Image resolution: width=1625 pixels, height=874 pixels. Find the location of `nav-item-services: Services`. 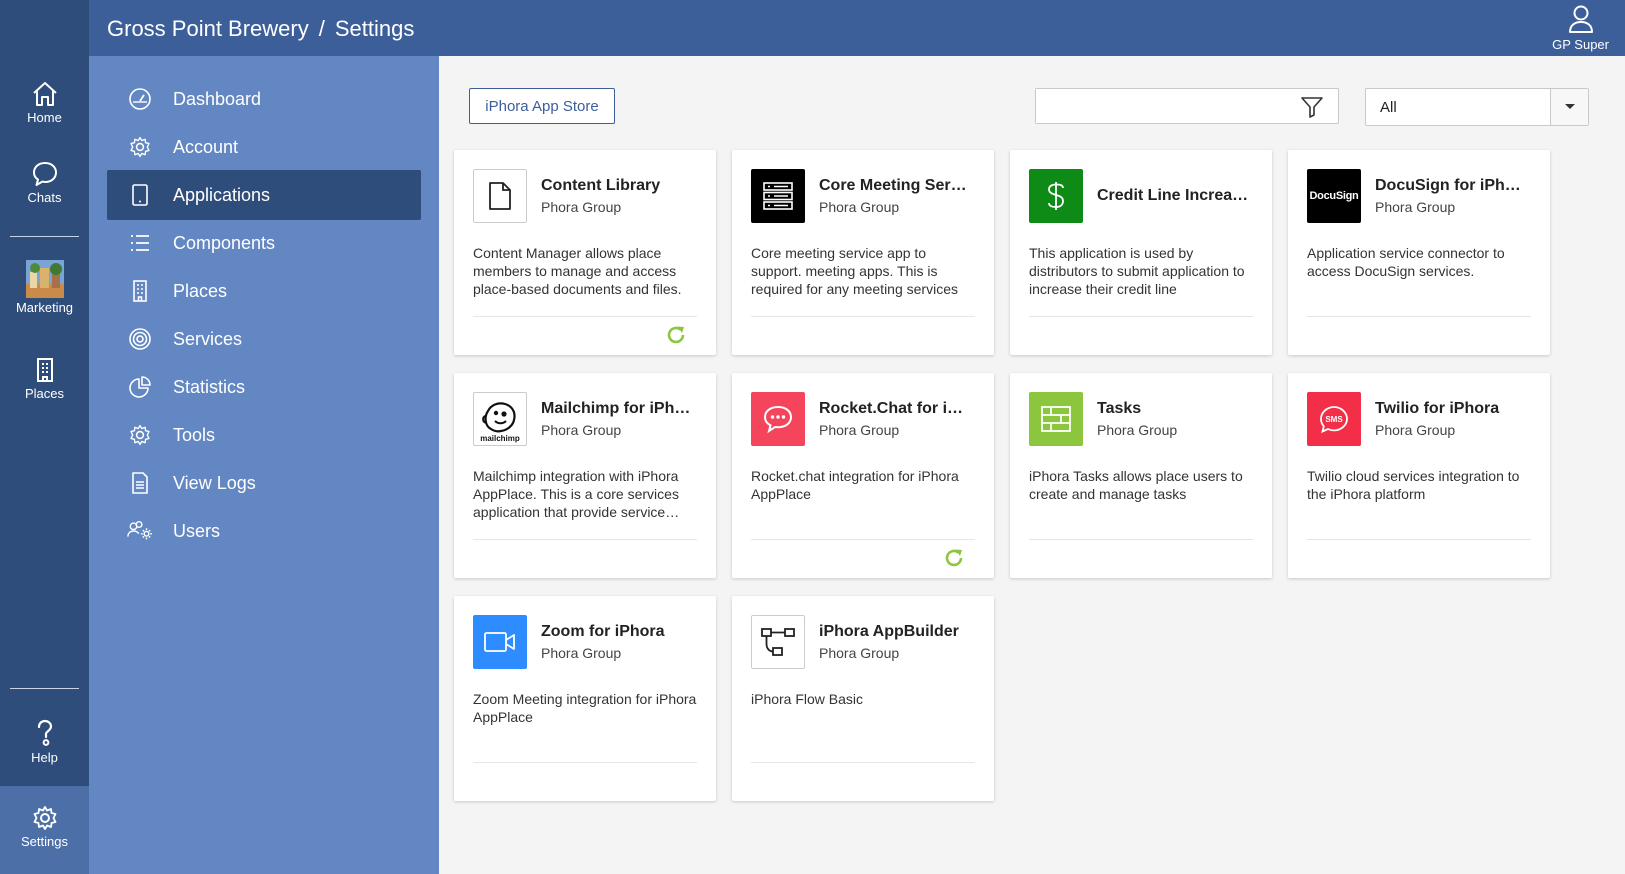

nav-item-services: Services is located at coordinates (264, 339).